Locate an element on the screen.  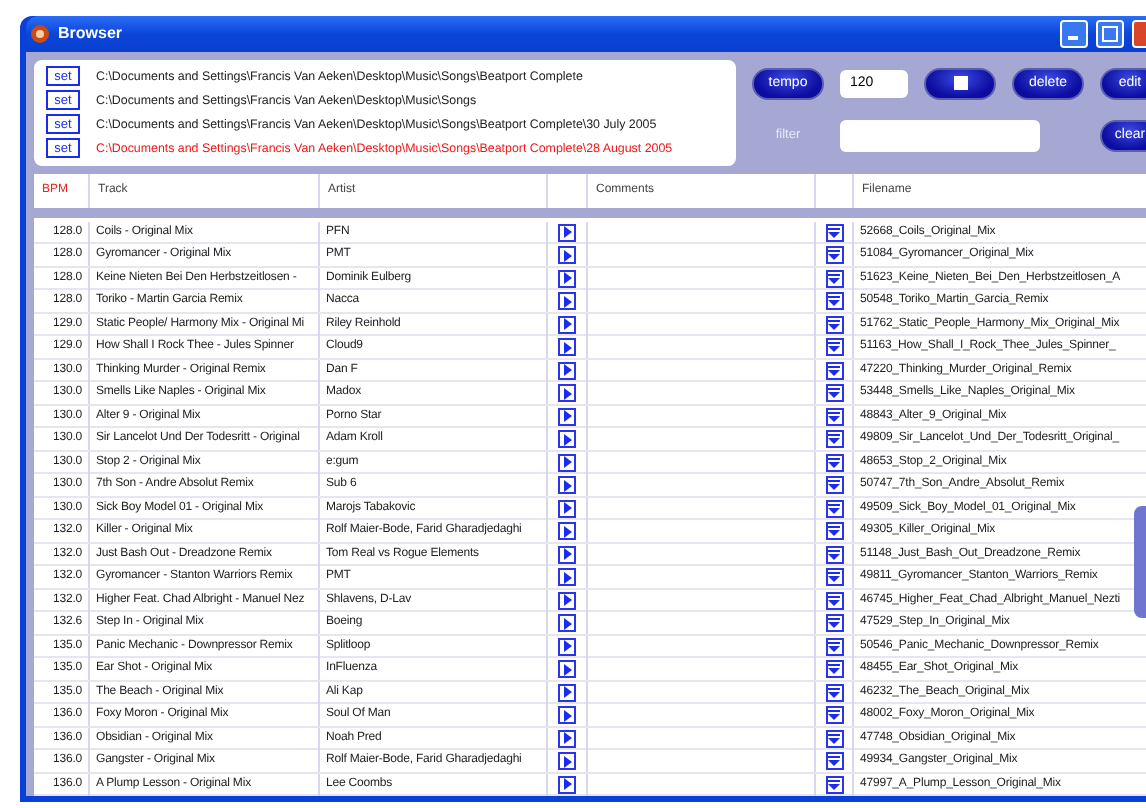
stop-button is located at coordinates (960, 83).